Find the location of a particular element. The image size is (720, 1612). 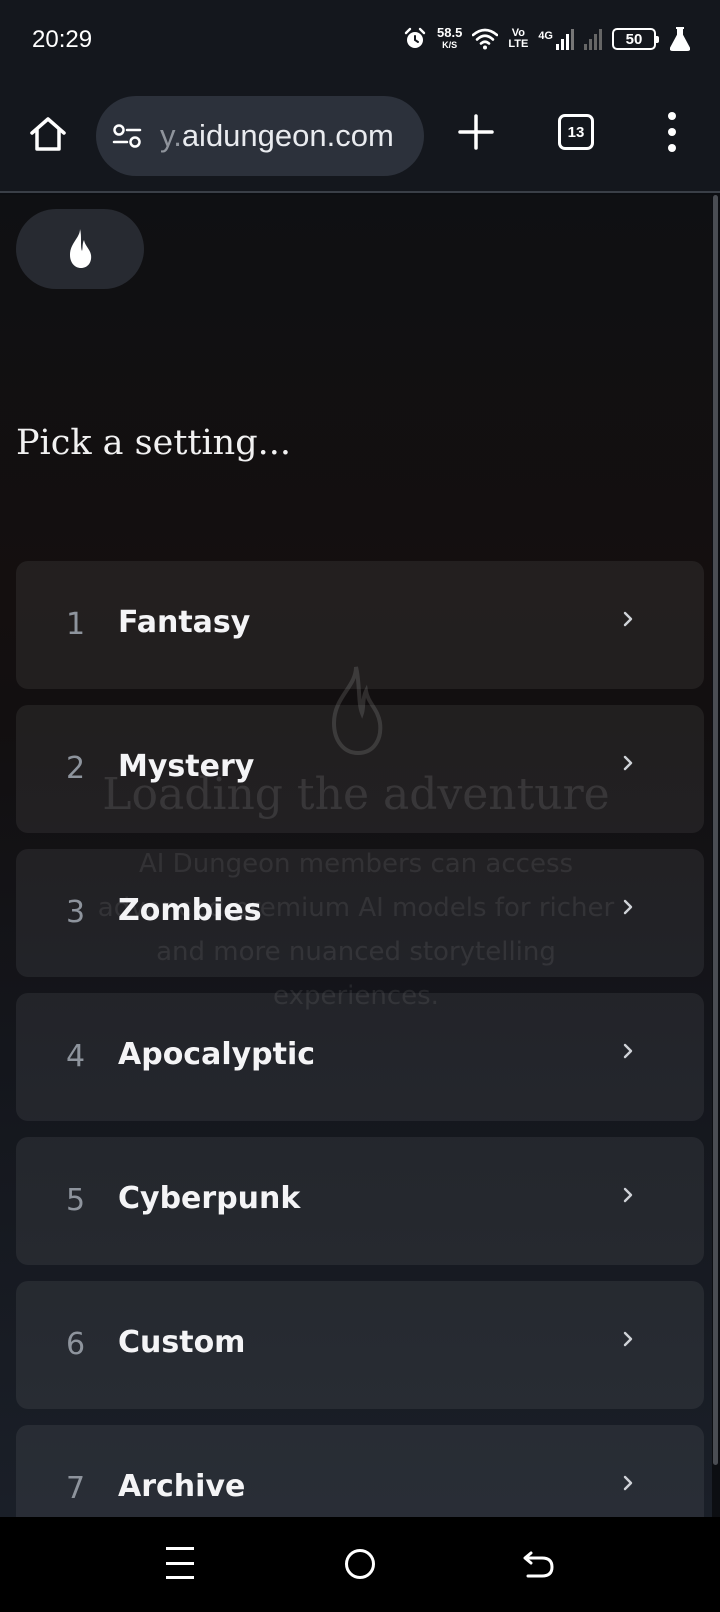

status-icons: 58.5 K/S Vo LTE 4G 50 is located at coordinates (546, 39).